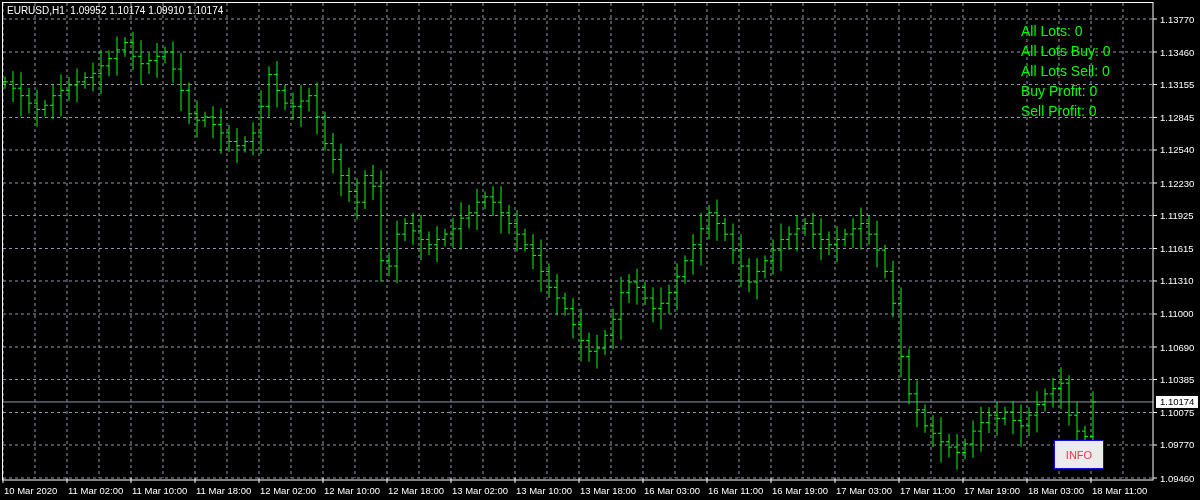 The height and width of the screenshot is (500, 1200). I want to click on info-button: INFO, so click(1079, 454).